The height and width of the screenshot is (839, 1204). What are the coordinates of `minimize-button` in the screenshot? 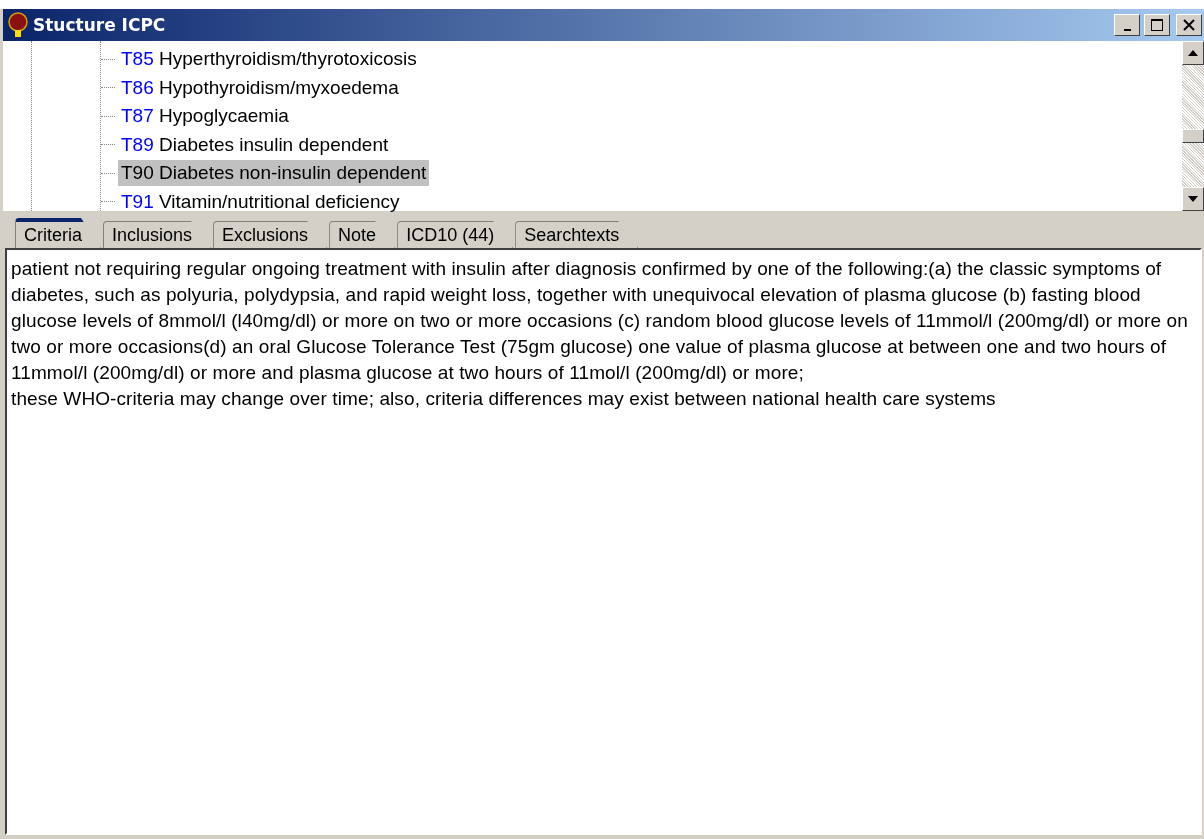 It's located at (1127, 25).